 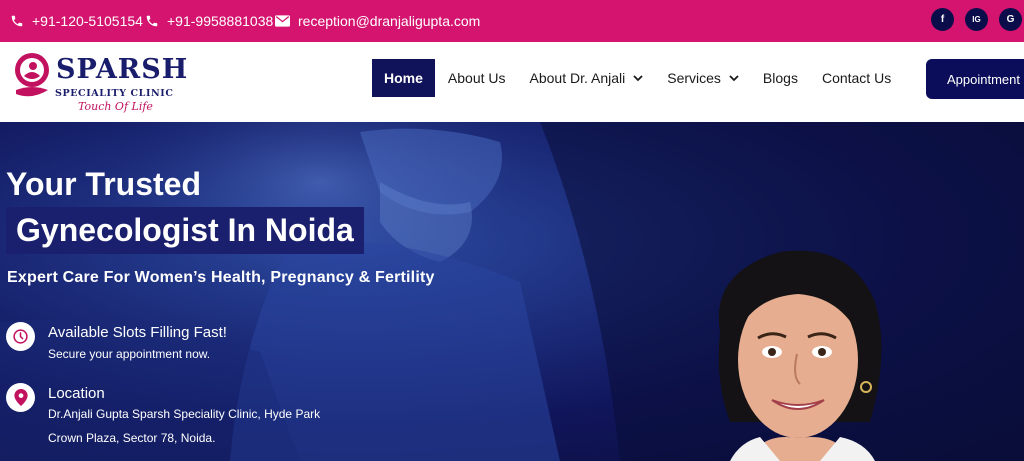 What do you see at coordinates (1010, 19) in the screenshot?
I see `google-icon: G` at bounding box center [1010, 19].